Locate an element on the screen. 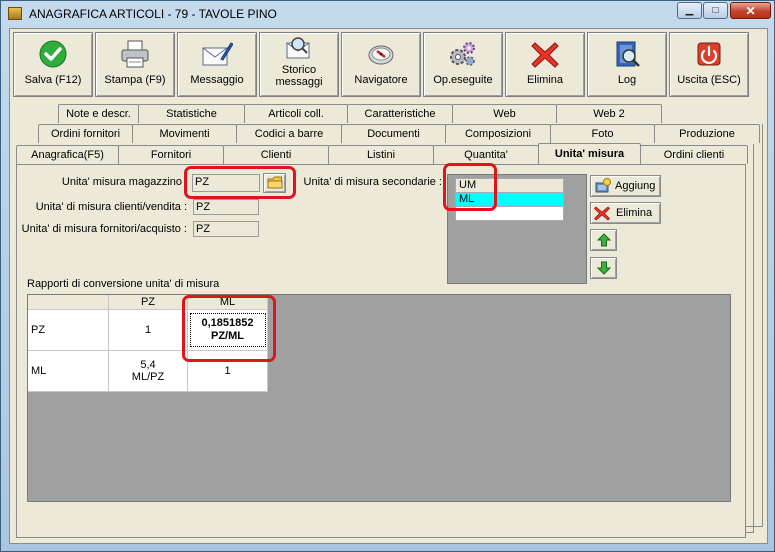 The width and height of the screenshot is (775, 552). add-unit-button: Aggiung is located at coordinates (625, 186).